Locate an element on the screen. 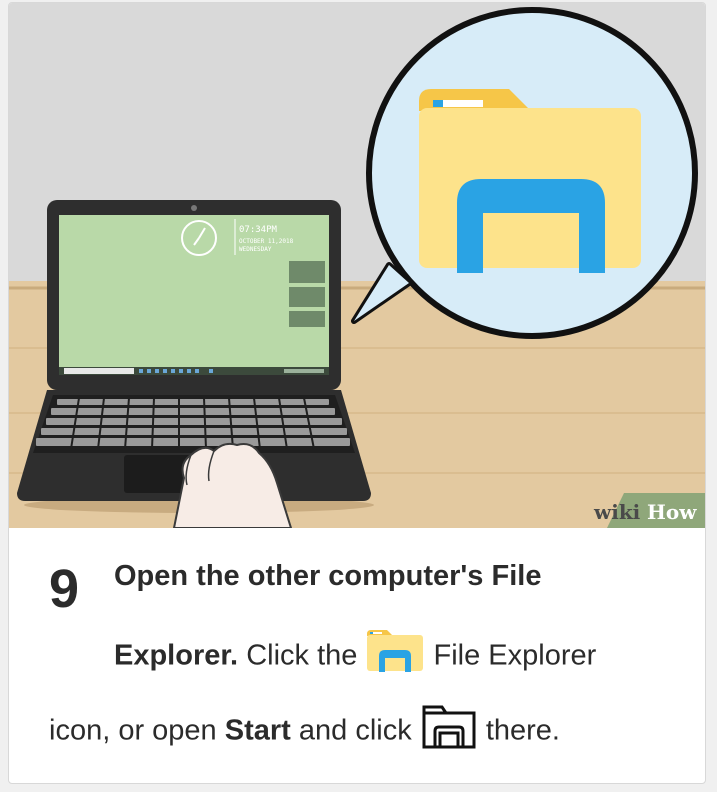 The image size is (717, 792). laptop: 07:34PM OCTOBER 11,2018 WEDNESDAY is located at coordinates (194, 295).